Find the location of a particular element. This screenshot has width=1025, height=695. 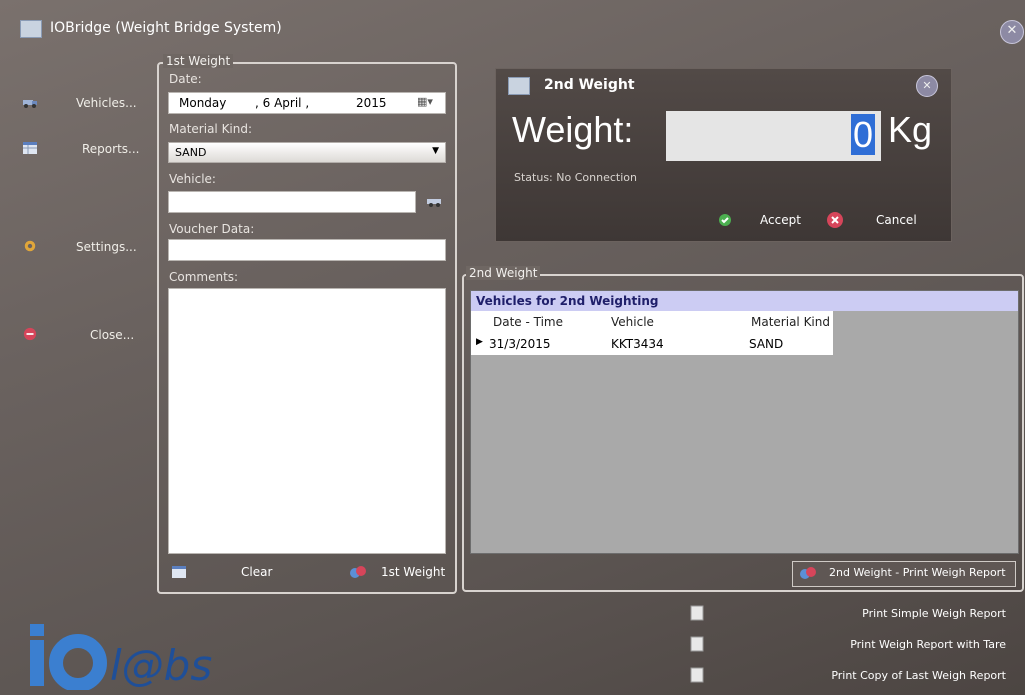

col-material-kind: Material Kind is located at coordinates (790, 322).